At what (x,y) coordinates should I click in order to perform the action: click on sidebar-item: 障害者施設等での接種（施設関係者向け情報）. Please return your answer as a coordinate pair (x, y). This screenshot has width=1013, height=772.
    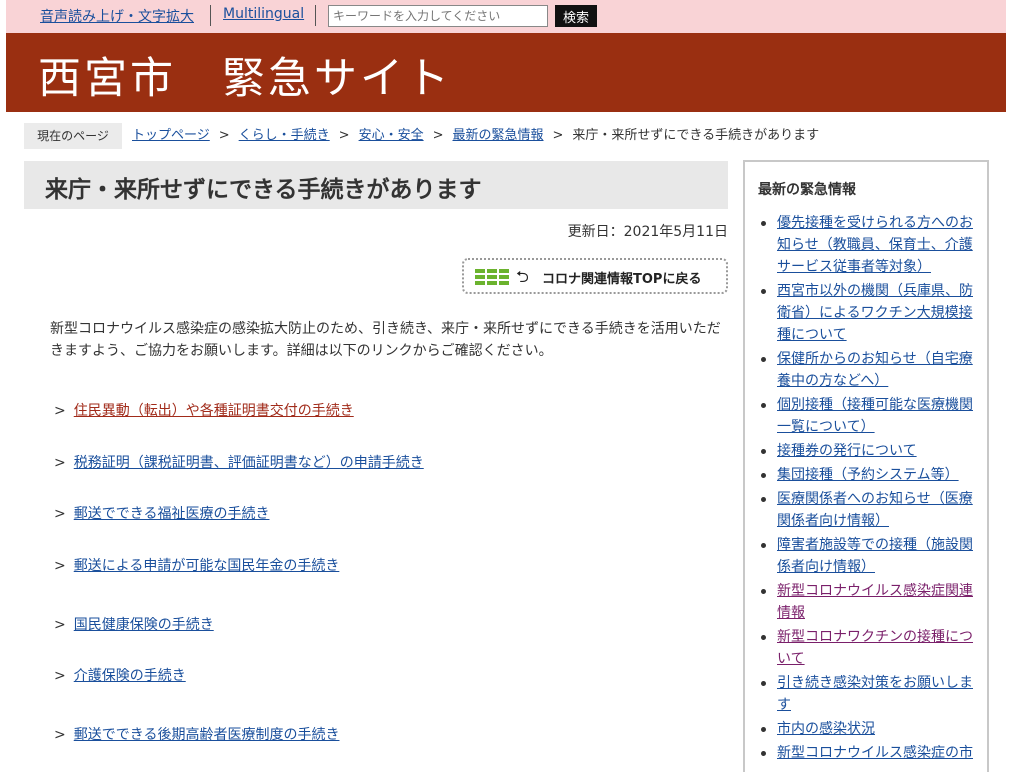
    Looking at the image, I should click on (872, 556).